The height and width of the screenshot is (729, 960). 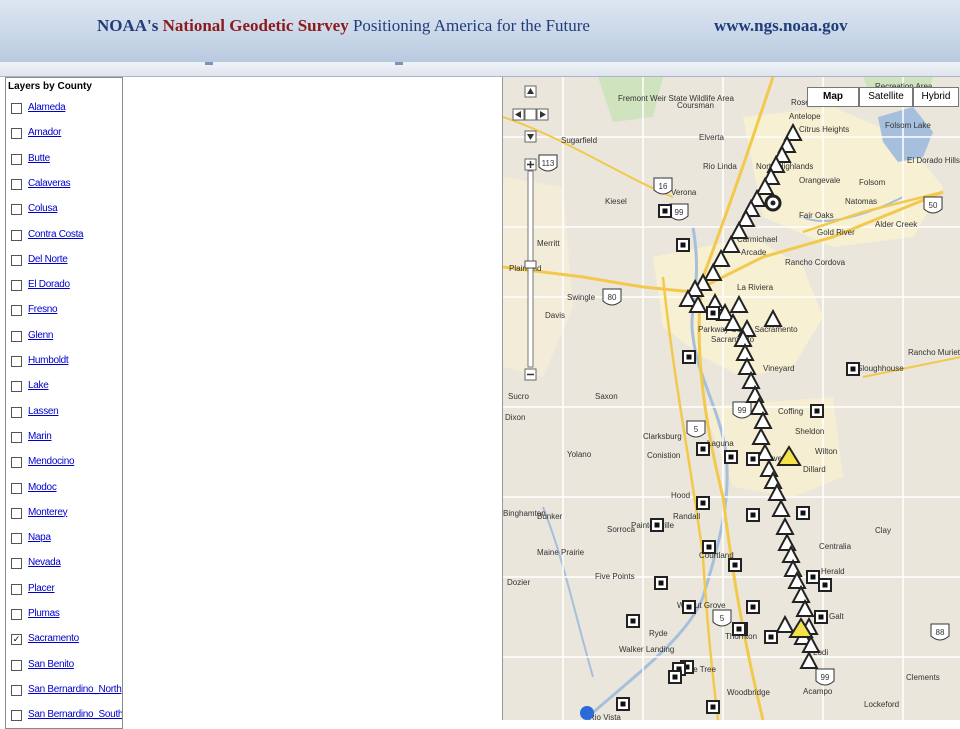 I want to click on county-link: San Benito, so click(x=51, y=664).